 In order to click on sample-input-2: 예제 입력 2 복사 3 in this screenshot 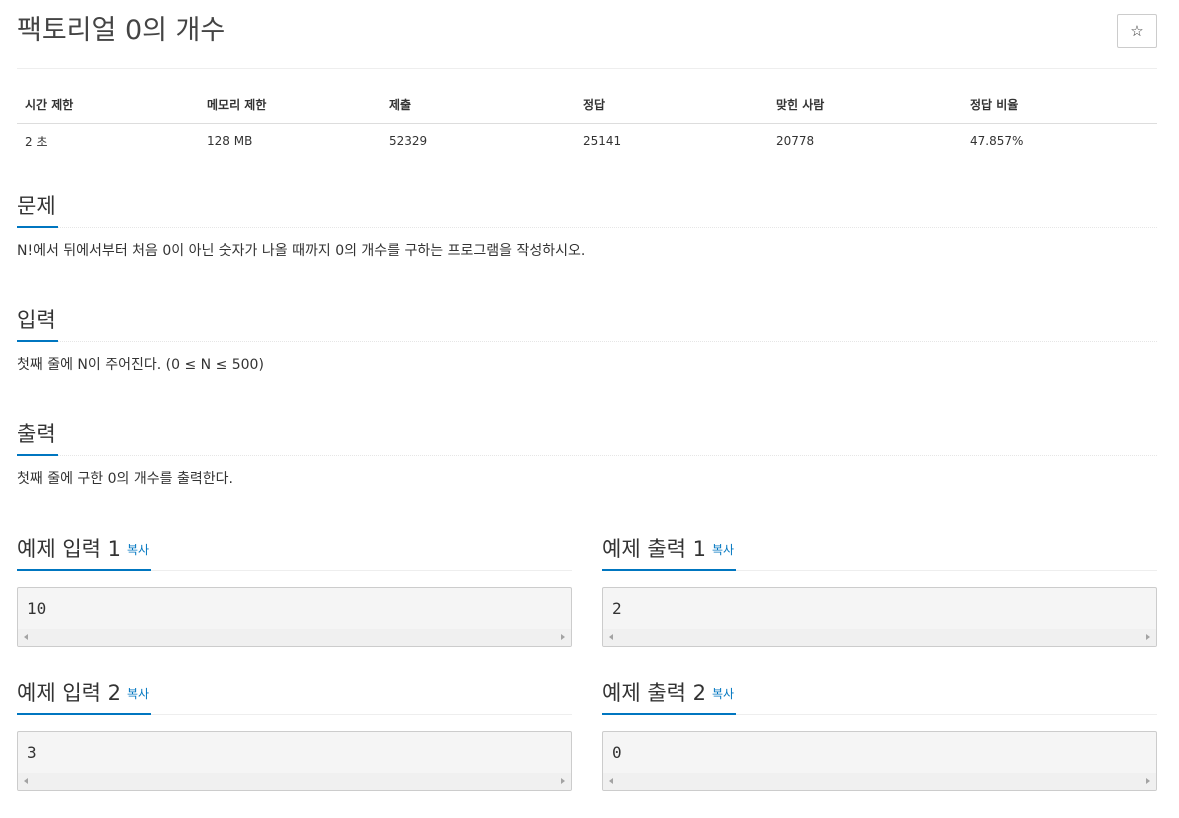, I will do `click(294, 733)`.